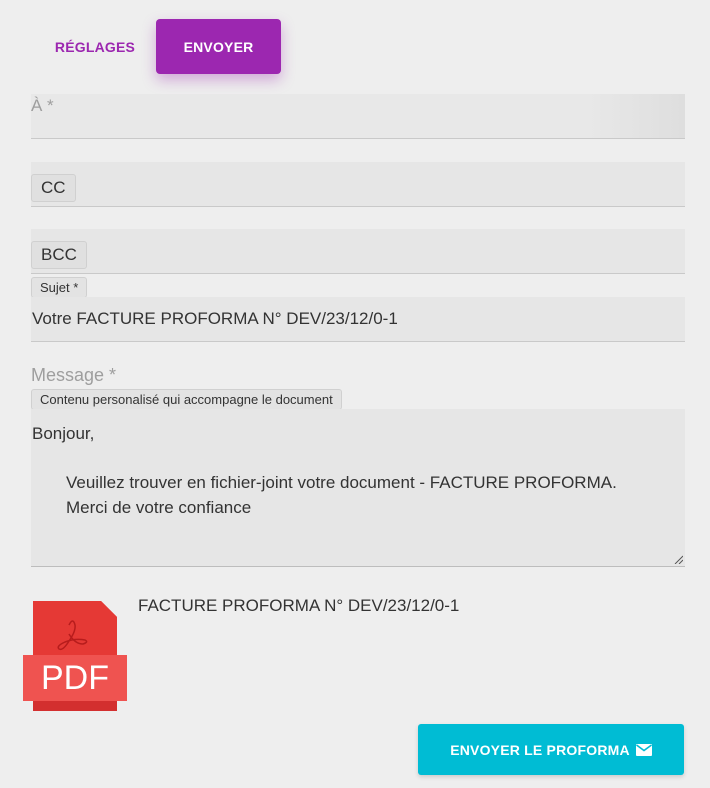 This screenshot has width=710, height=788. Describe the element at coordinates (95, 46) in the screenshot. I see `tab-settings: RÉGLAGES` at that location.